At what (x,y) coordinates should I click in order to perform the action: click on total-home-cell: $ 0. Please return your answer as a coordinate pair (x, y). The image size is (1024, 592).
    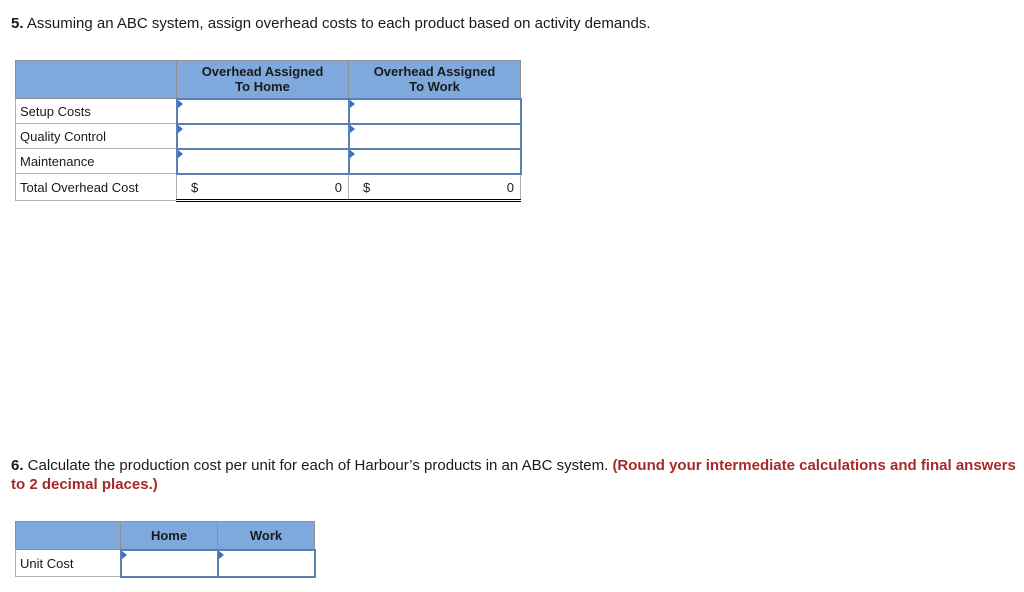
    Looking at the image, I should click on (262, 187).